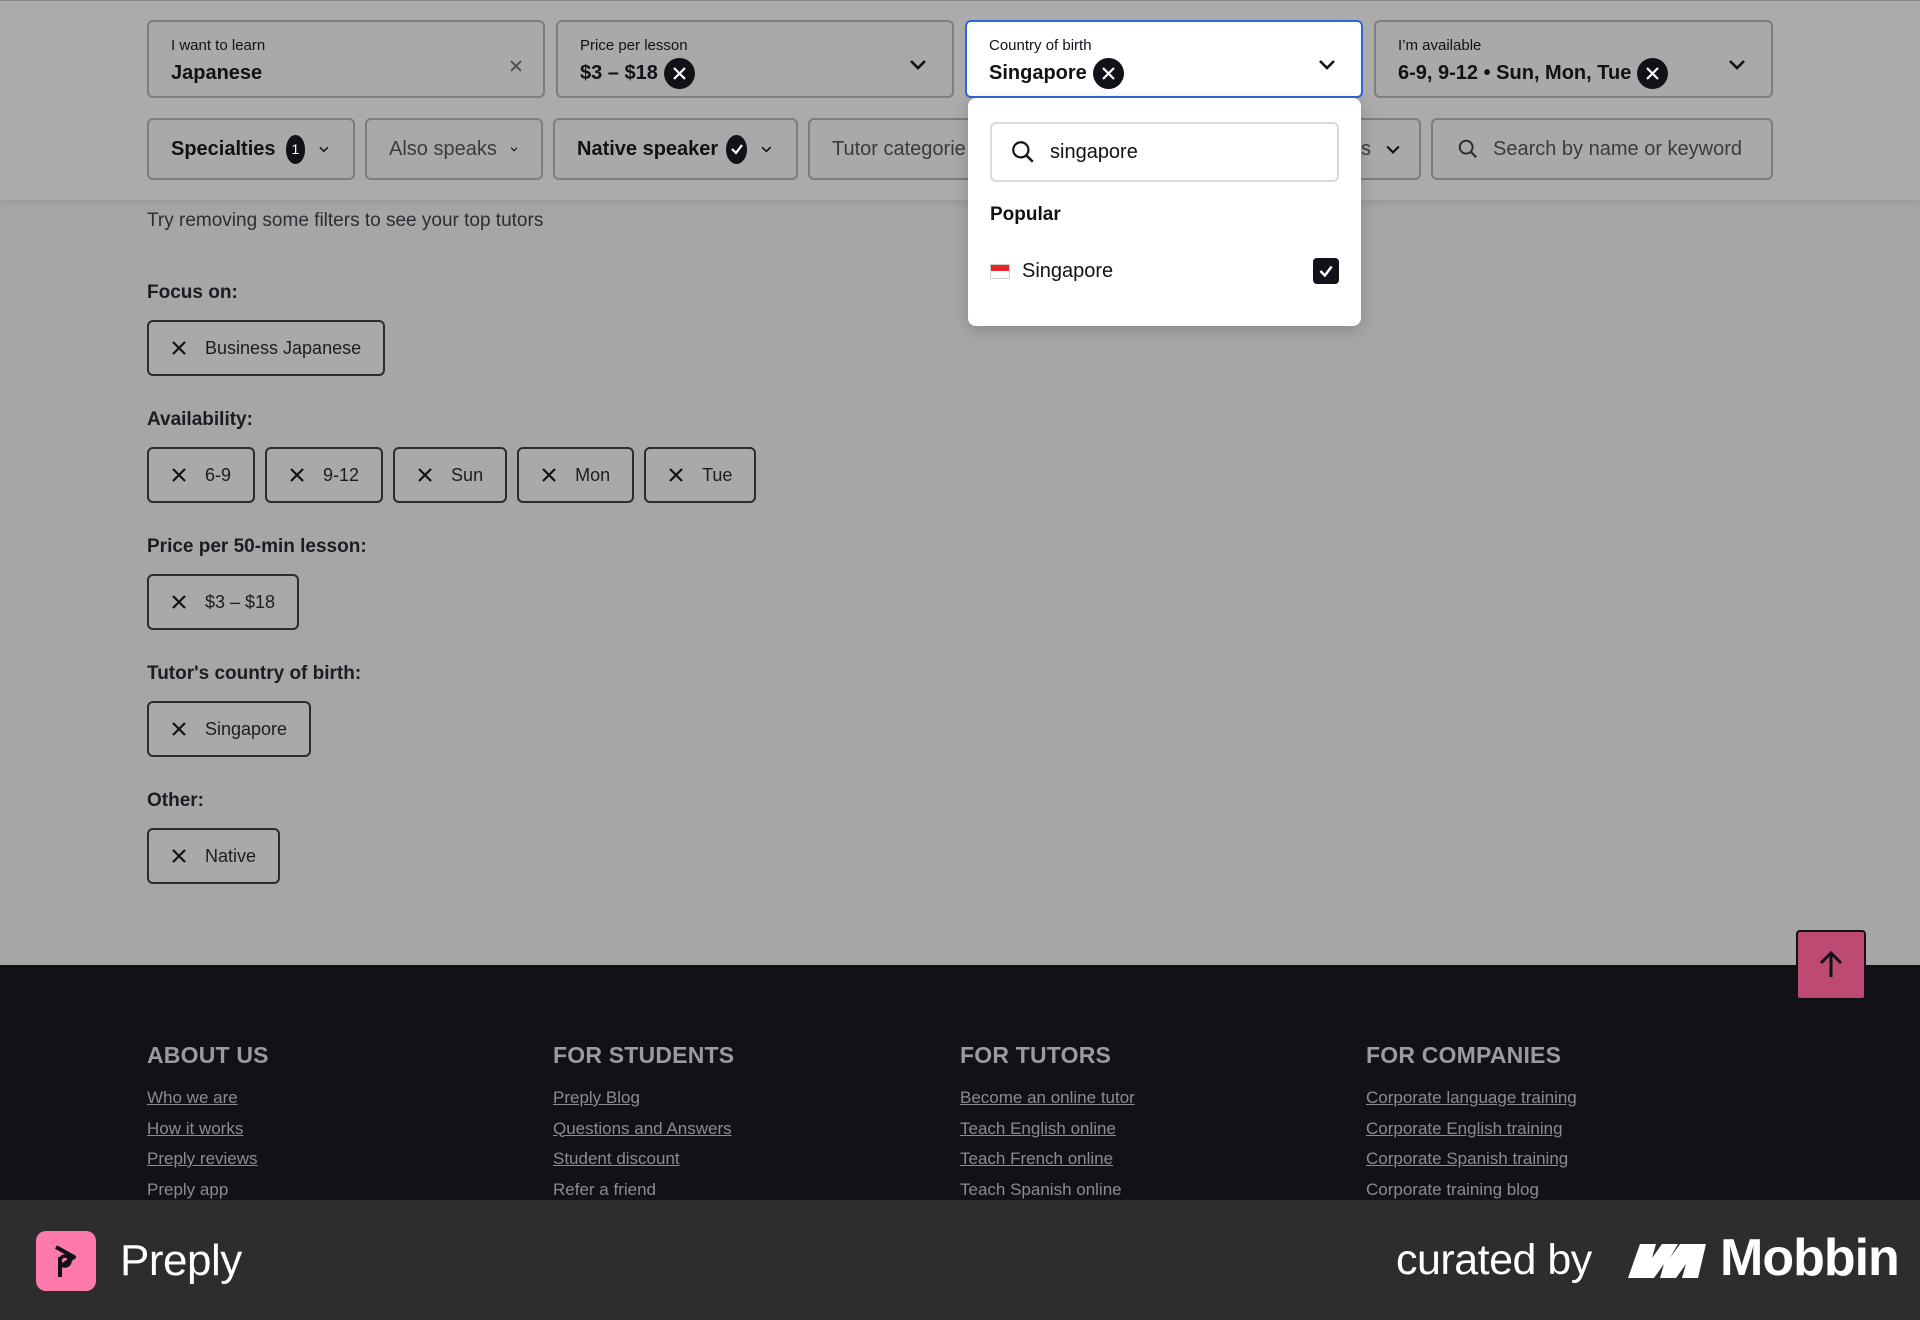  What do you see at coordinates (1047, 1129) in the screenshot?
I see `footer-link: Teach English online` at bounding box center [1047, 1129].